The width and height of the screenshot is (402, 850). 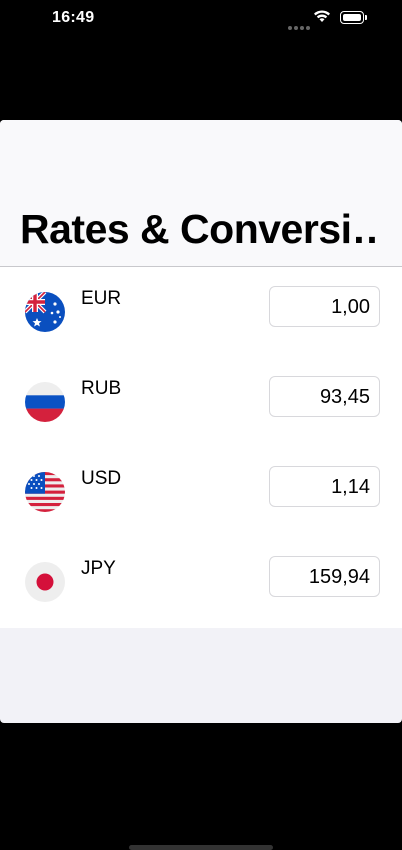 What do you see at coordinates (45, 492) in the screenshot?
I see `usa-flag-icon` at bounding box center [45, 492].